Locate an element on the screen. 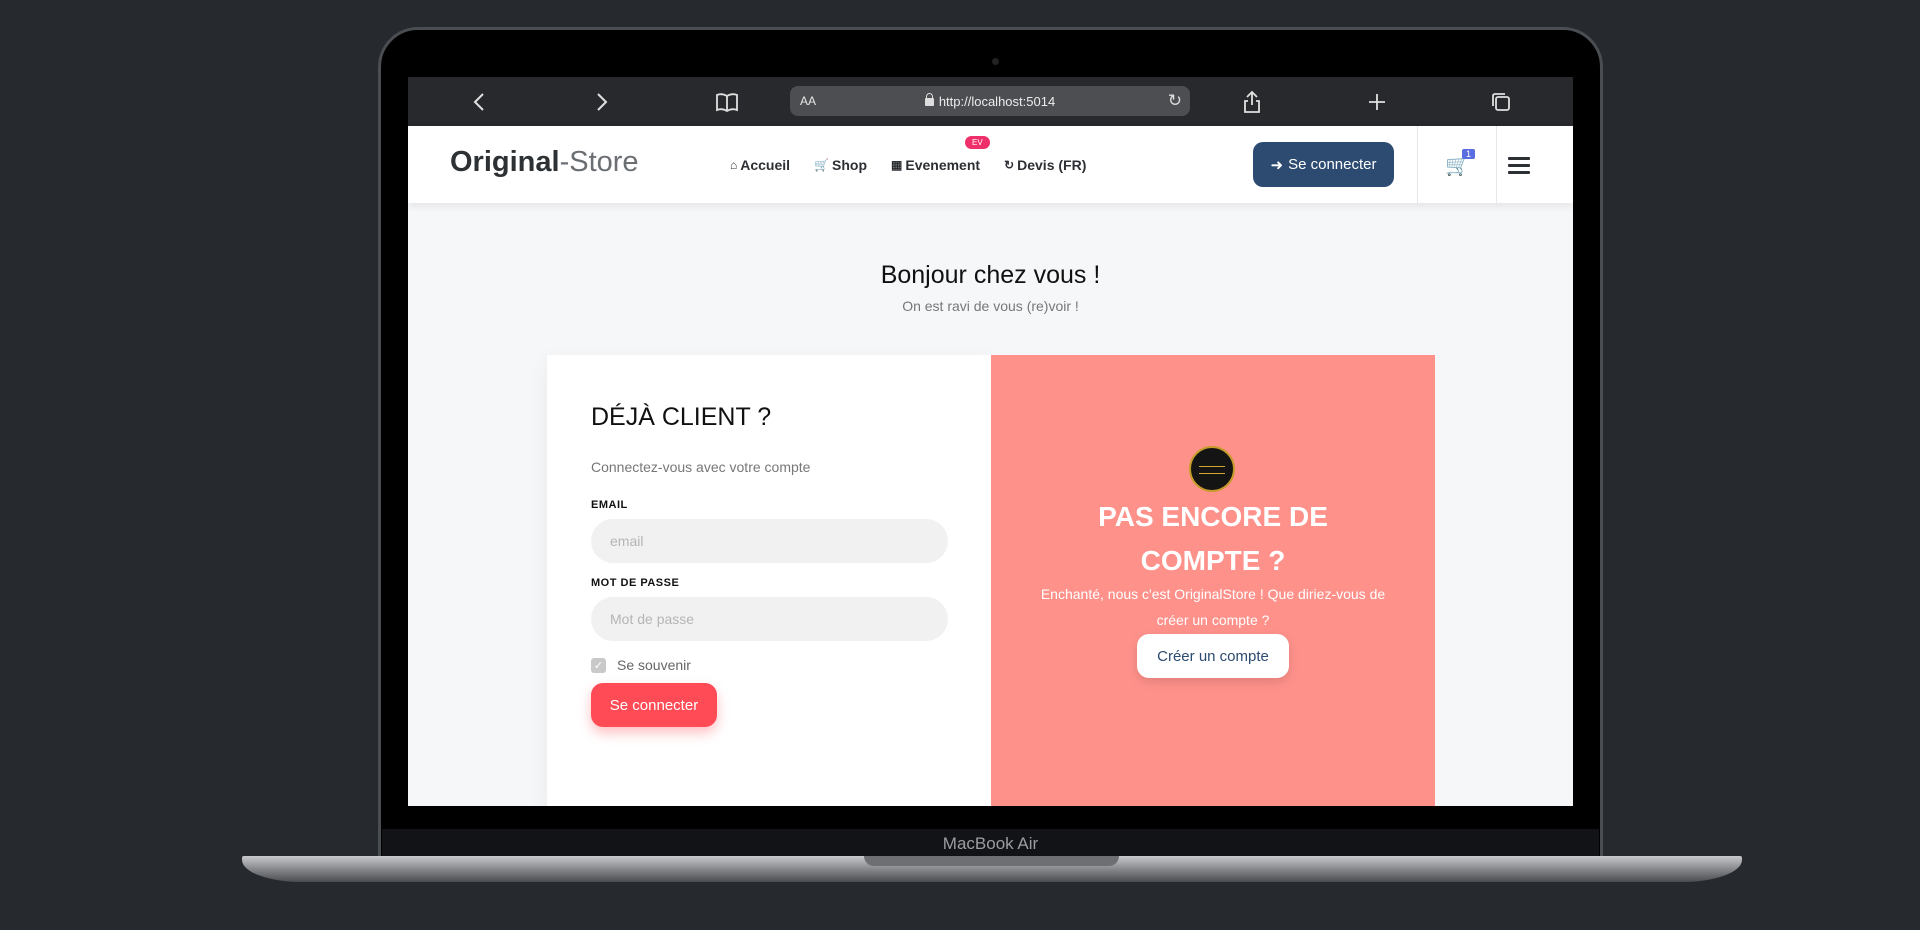 The image size is (1920, 930). login-subtitle: Connectez-vous avec votre compte is located at coordinates (701, 467).